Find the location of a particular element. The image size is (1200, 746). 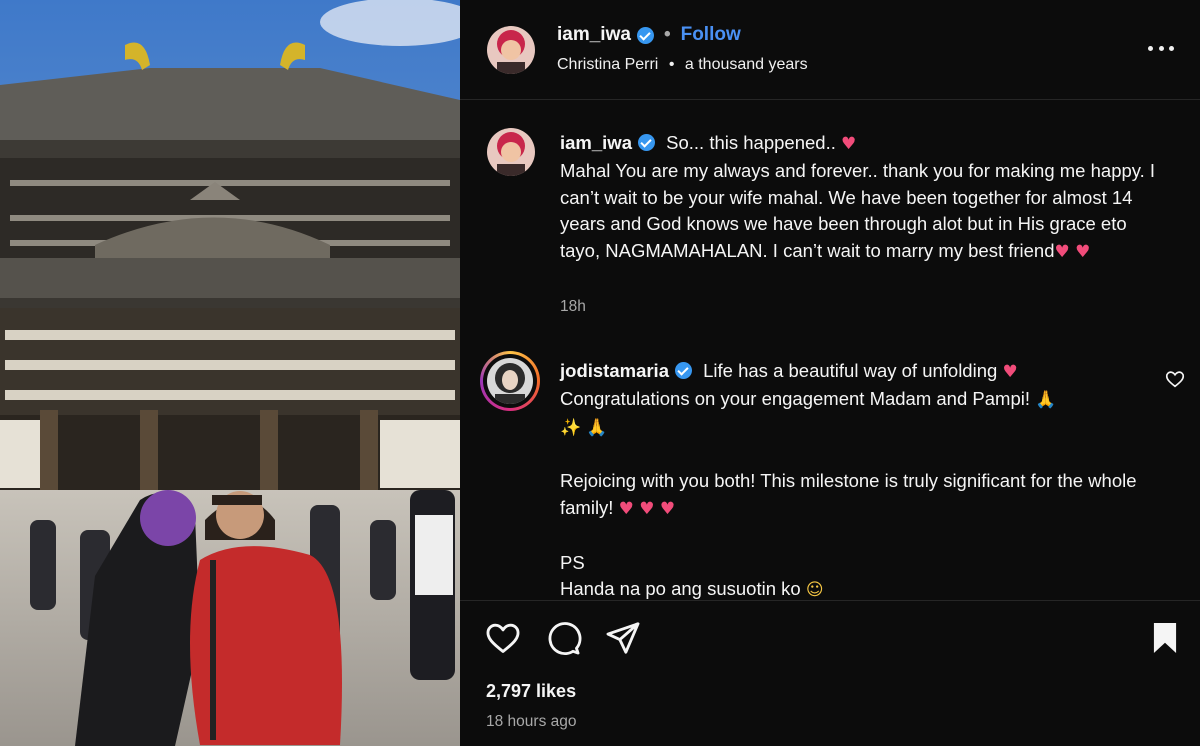

smiling-face-emoji-icon: ☺ is located at coordinates (814, 590).